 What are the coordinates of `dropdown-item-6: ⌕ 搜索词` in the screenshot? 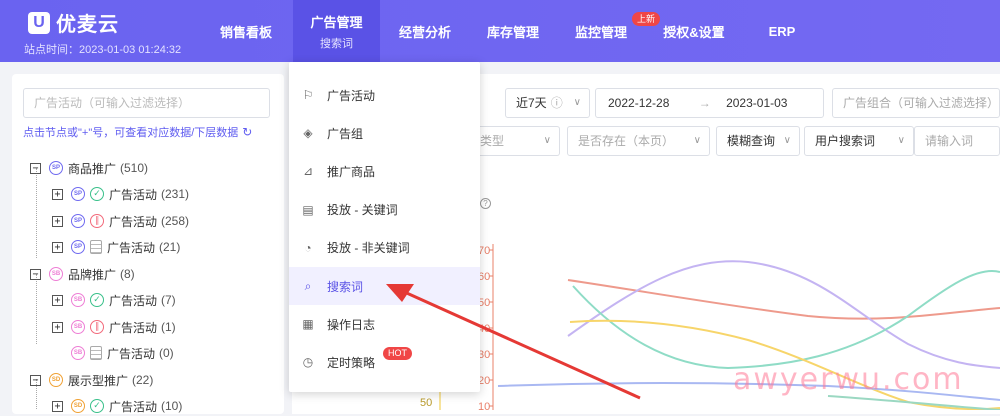 It's located at (384, 286).